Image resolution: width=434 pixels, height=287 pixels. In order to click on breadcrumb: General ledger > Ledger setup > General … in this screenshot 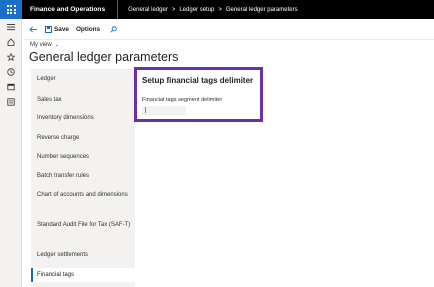, I will do `click(207, 9)`.